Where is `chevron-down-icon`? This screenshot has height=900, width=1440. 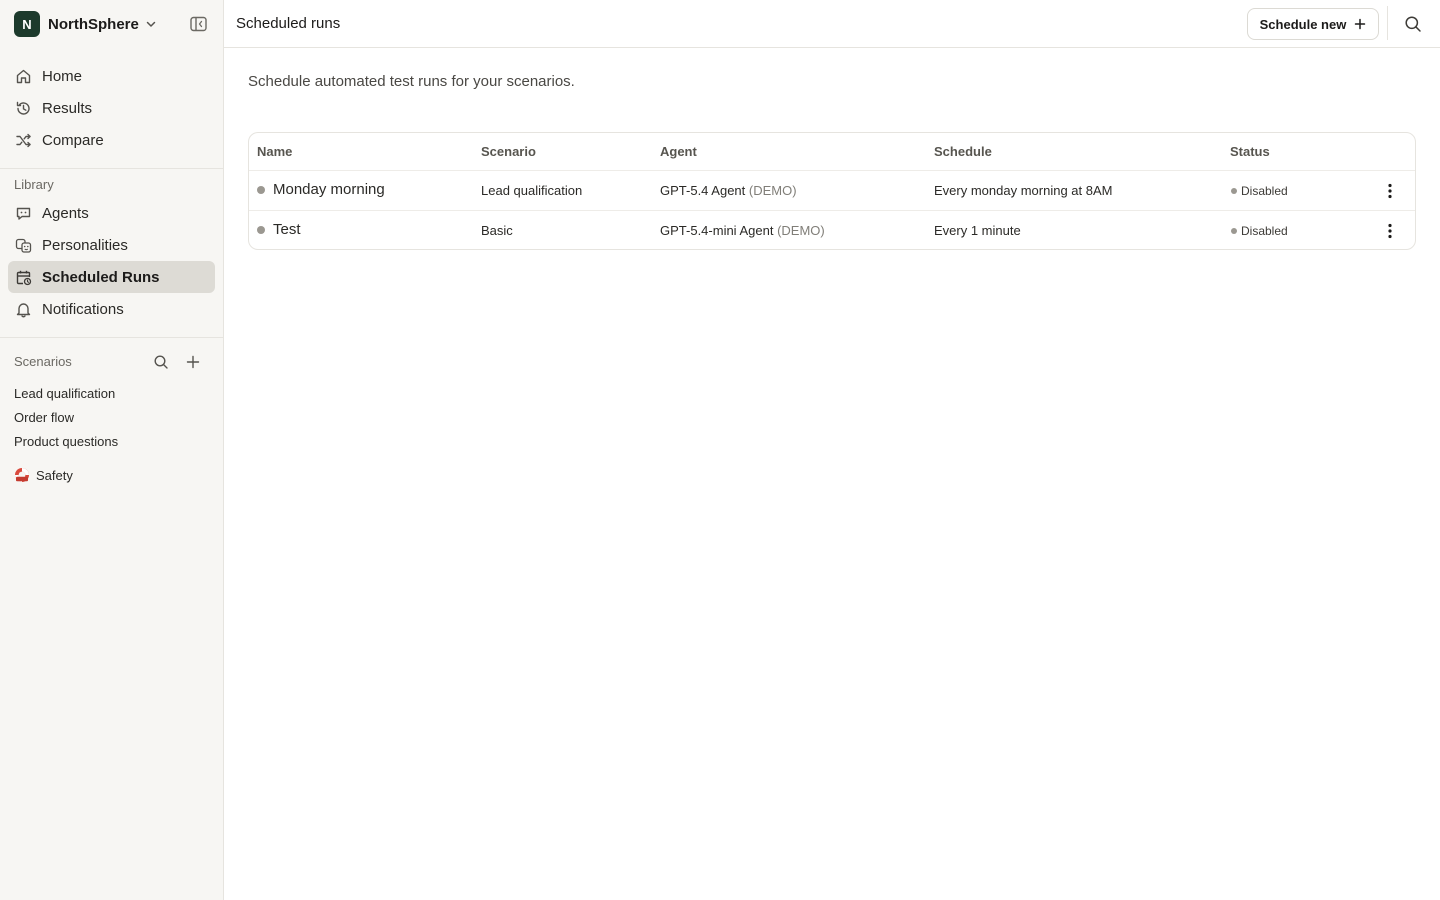
chevron-down-icon is located at coordinates (151, 24).